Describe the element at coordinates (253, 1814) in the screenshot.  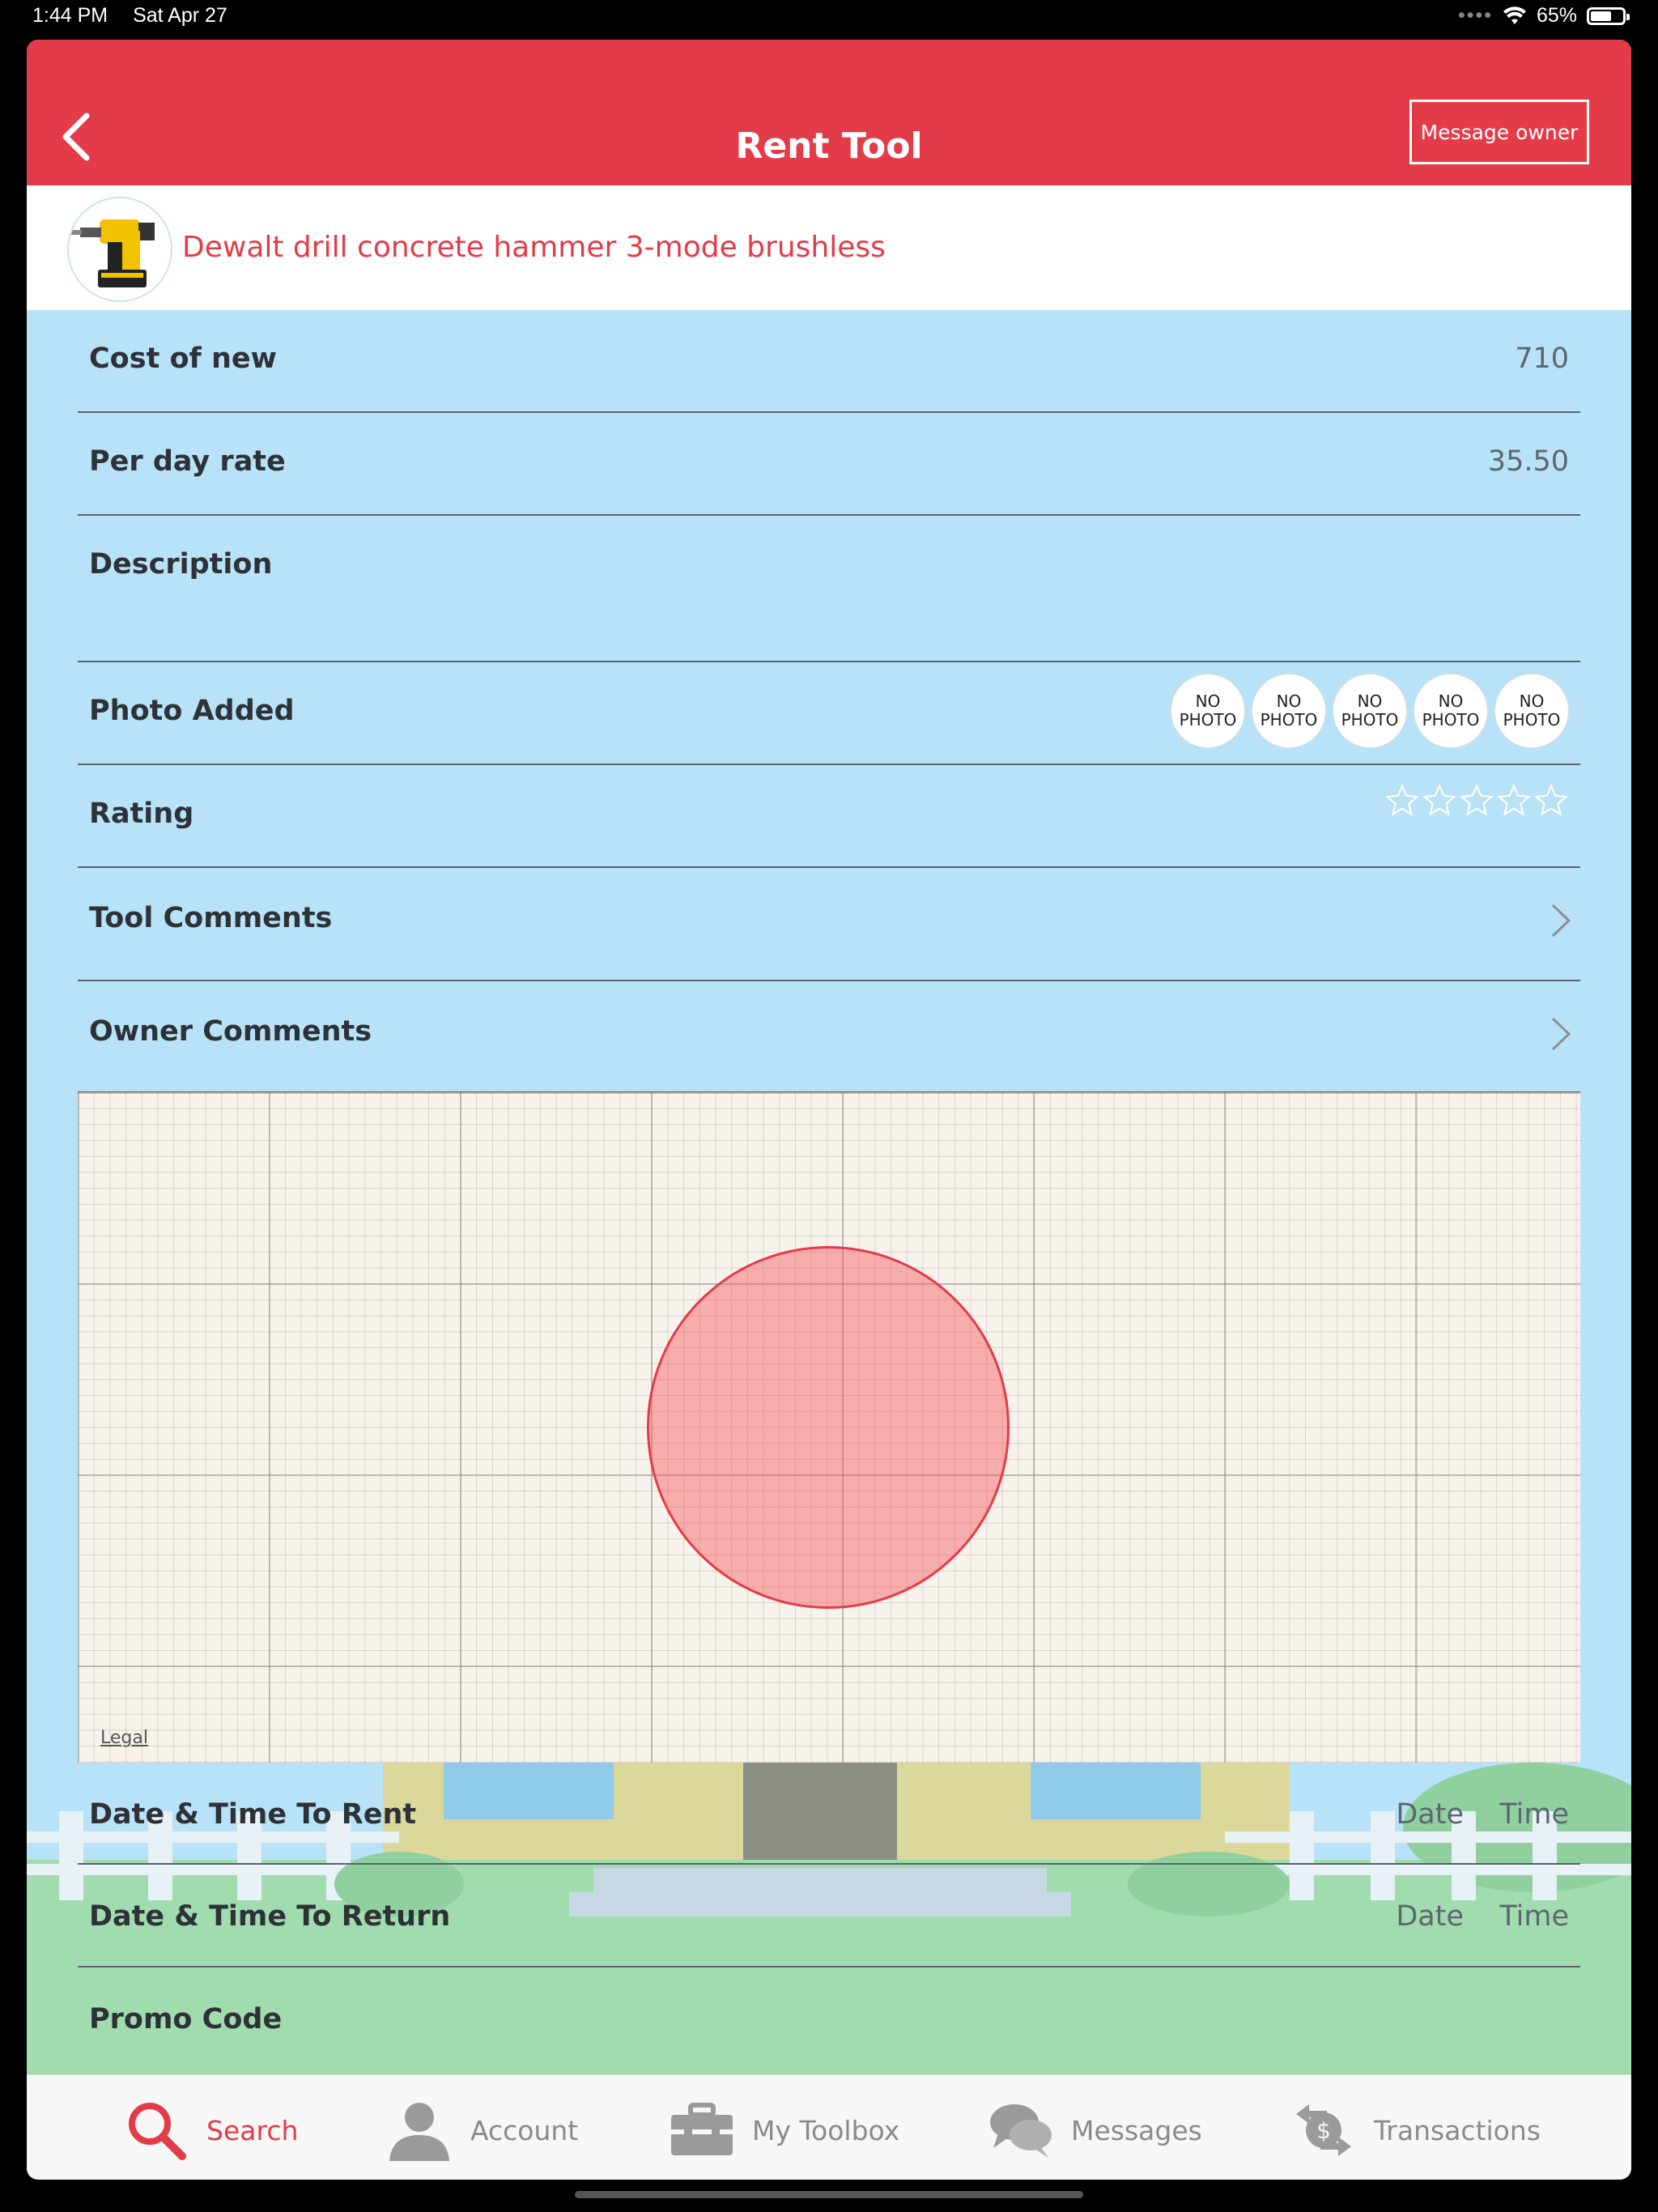
I see `rent-date-label: Date & Time To Rent` at that location.